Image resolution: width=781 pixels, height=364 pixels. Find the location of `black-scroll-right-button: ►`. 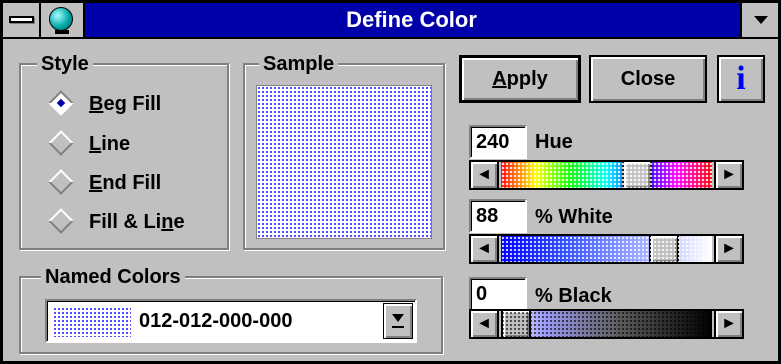

black-scroll-right-button: ► is located at coordinates (728, 324).